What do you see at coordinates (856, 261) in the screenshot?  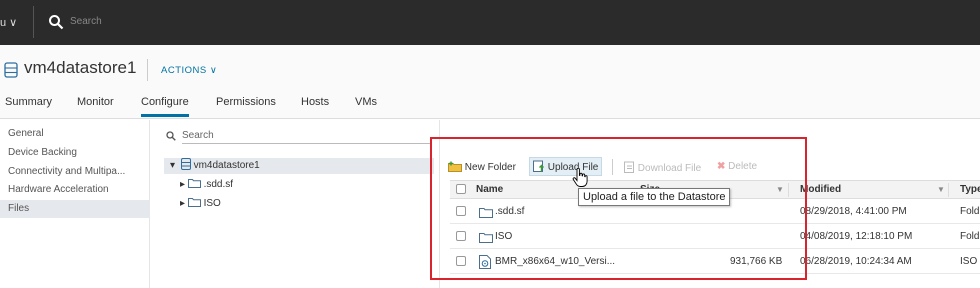 I see `file-modified: 06/28/2019, 10:24:34 AM` at bounding box center [856, 261].